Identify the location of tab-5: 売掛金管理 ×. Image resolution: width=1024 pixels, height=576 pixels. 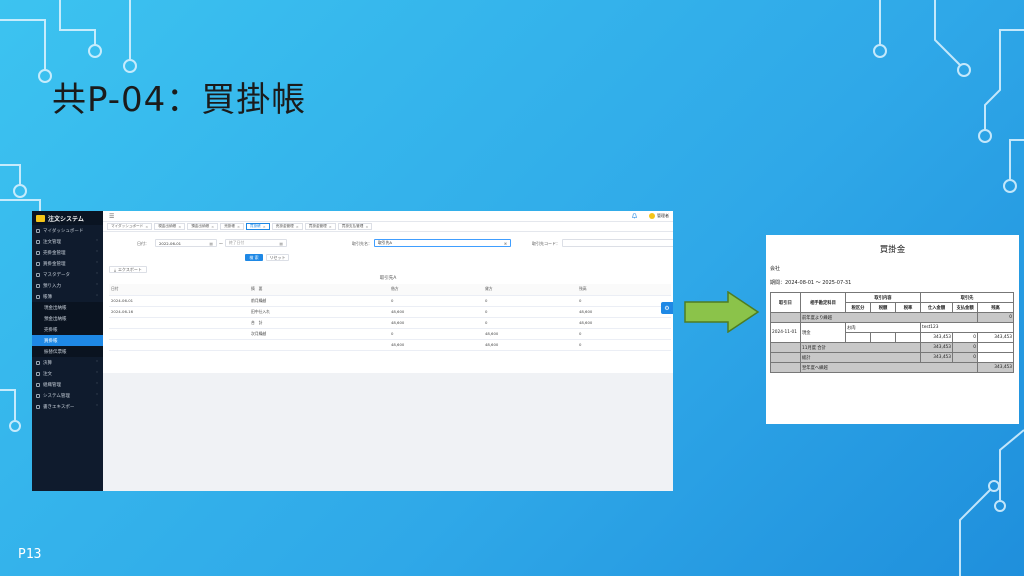
(287, 226).